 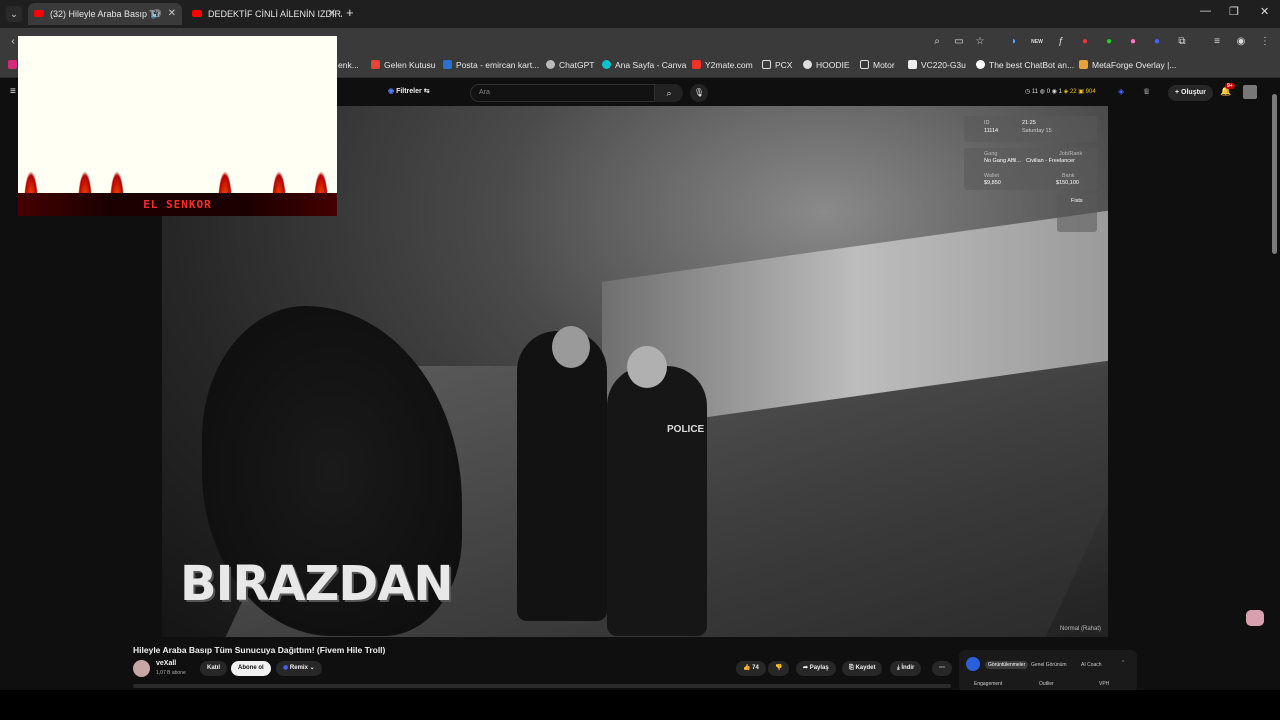 What do you see at coordinates (1265, 42) in the screenshot?
I see `menu-icon: ⋮` at bounding box center [1265, 42].